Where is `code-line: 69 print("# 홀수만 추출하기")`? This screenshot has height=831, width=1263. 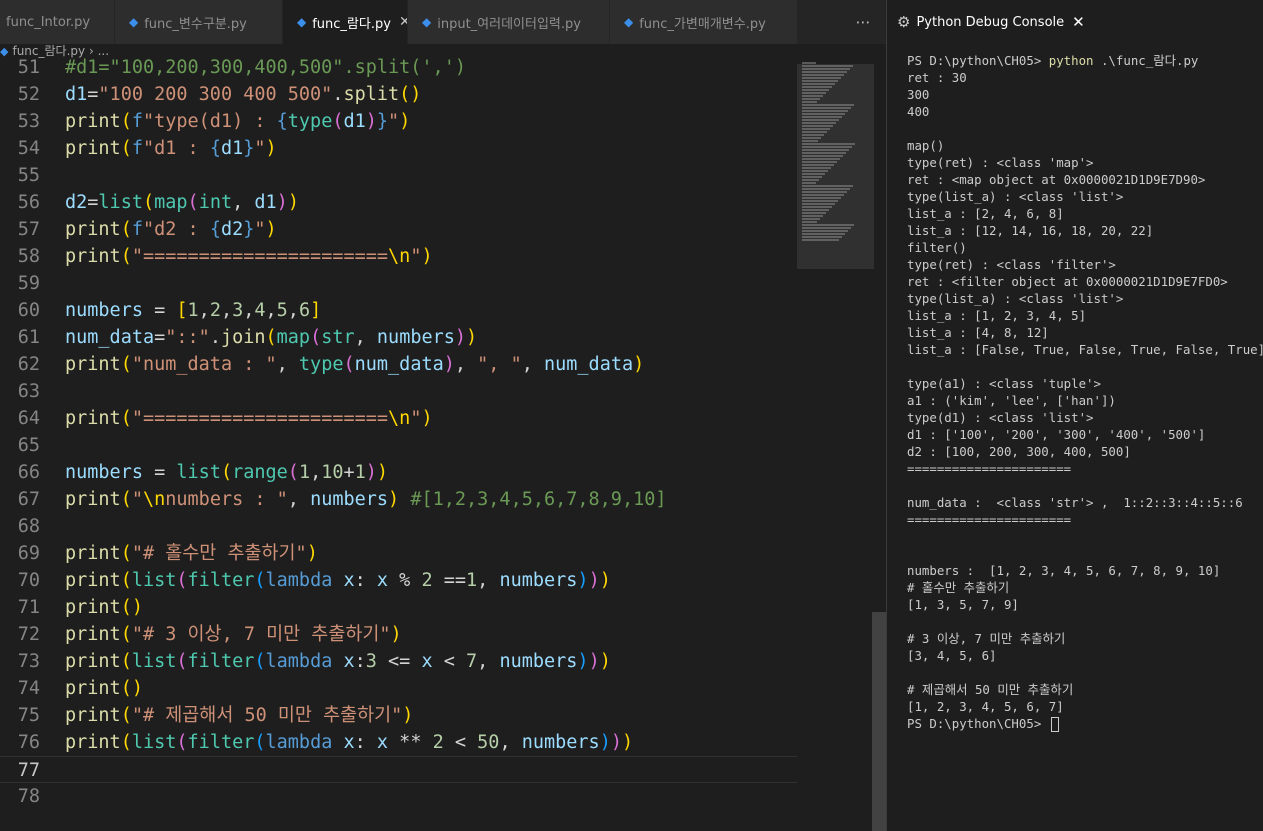 code-line: 69 print("# 홀수만 추출하기") is located at coordinates (398, 553).